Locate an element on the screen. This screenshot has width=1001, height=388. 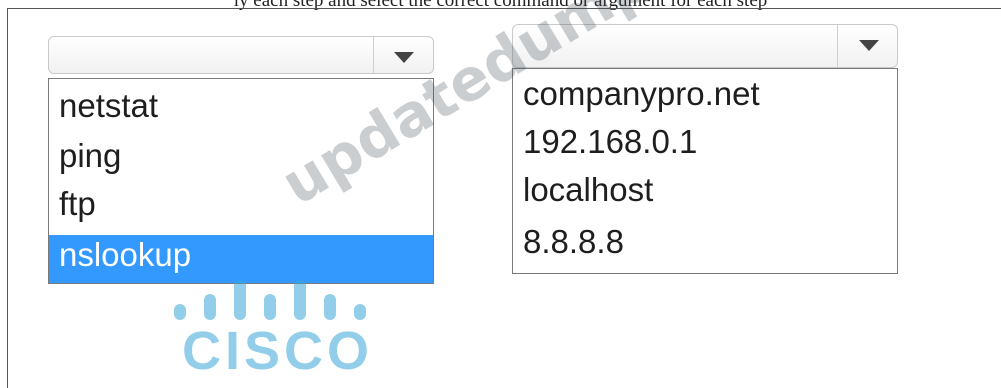
command-option-ftp: ftp is located at coordinates (241, 210).